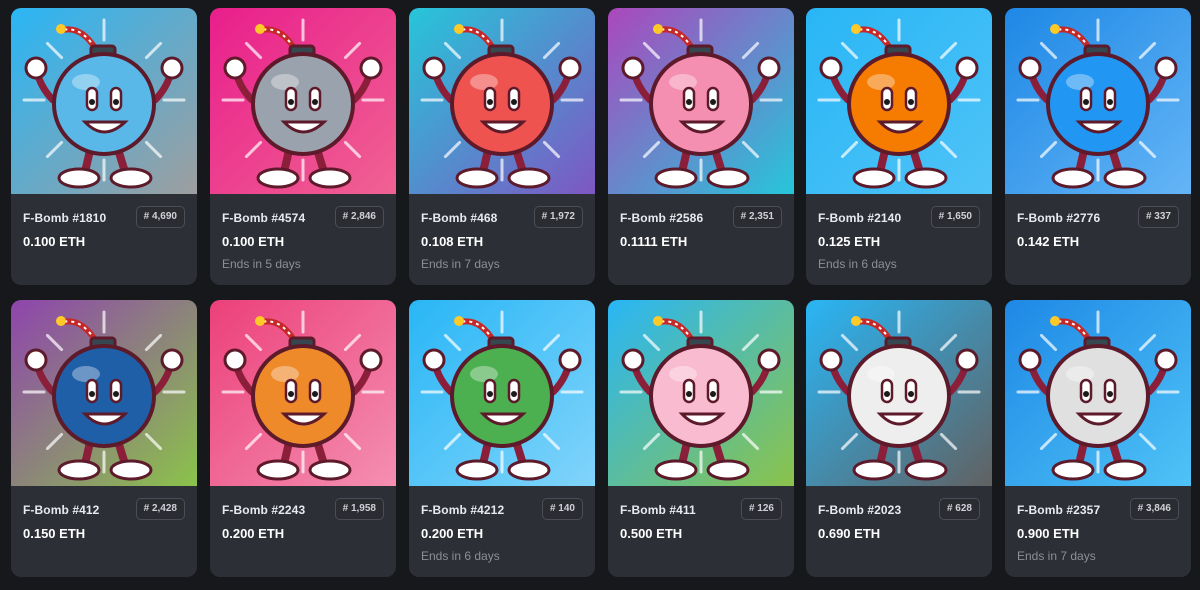 Image resolution: width=1200 pixels, height=590 pixels. I want to click on nft-price: 0.142 ETH, so click(1048, 241).